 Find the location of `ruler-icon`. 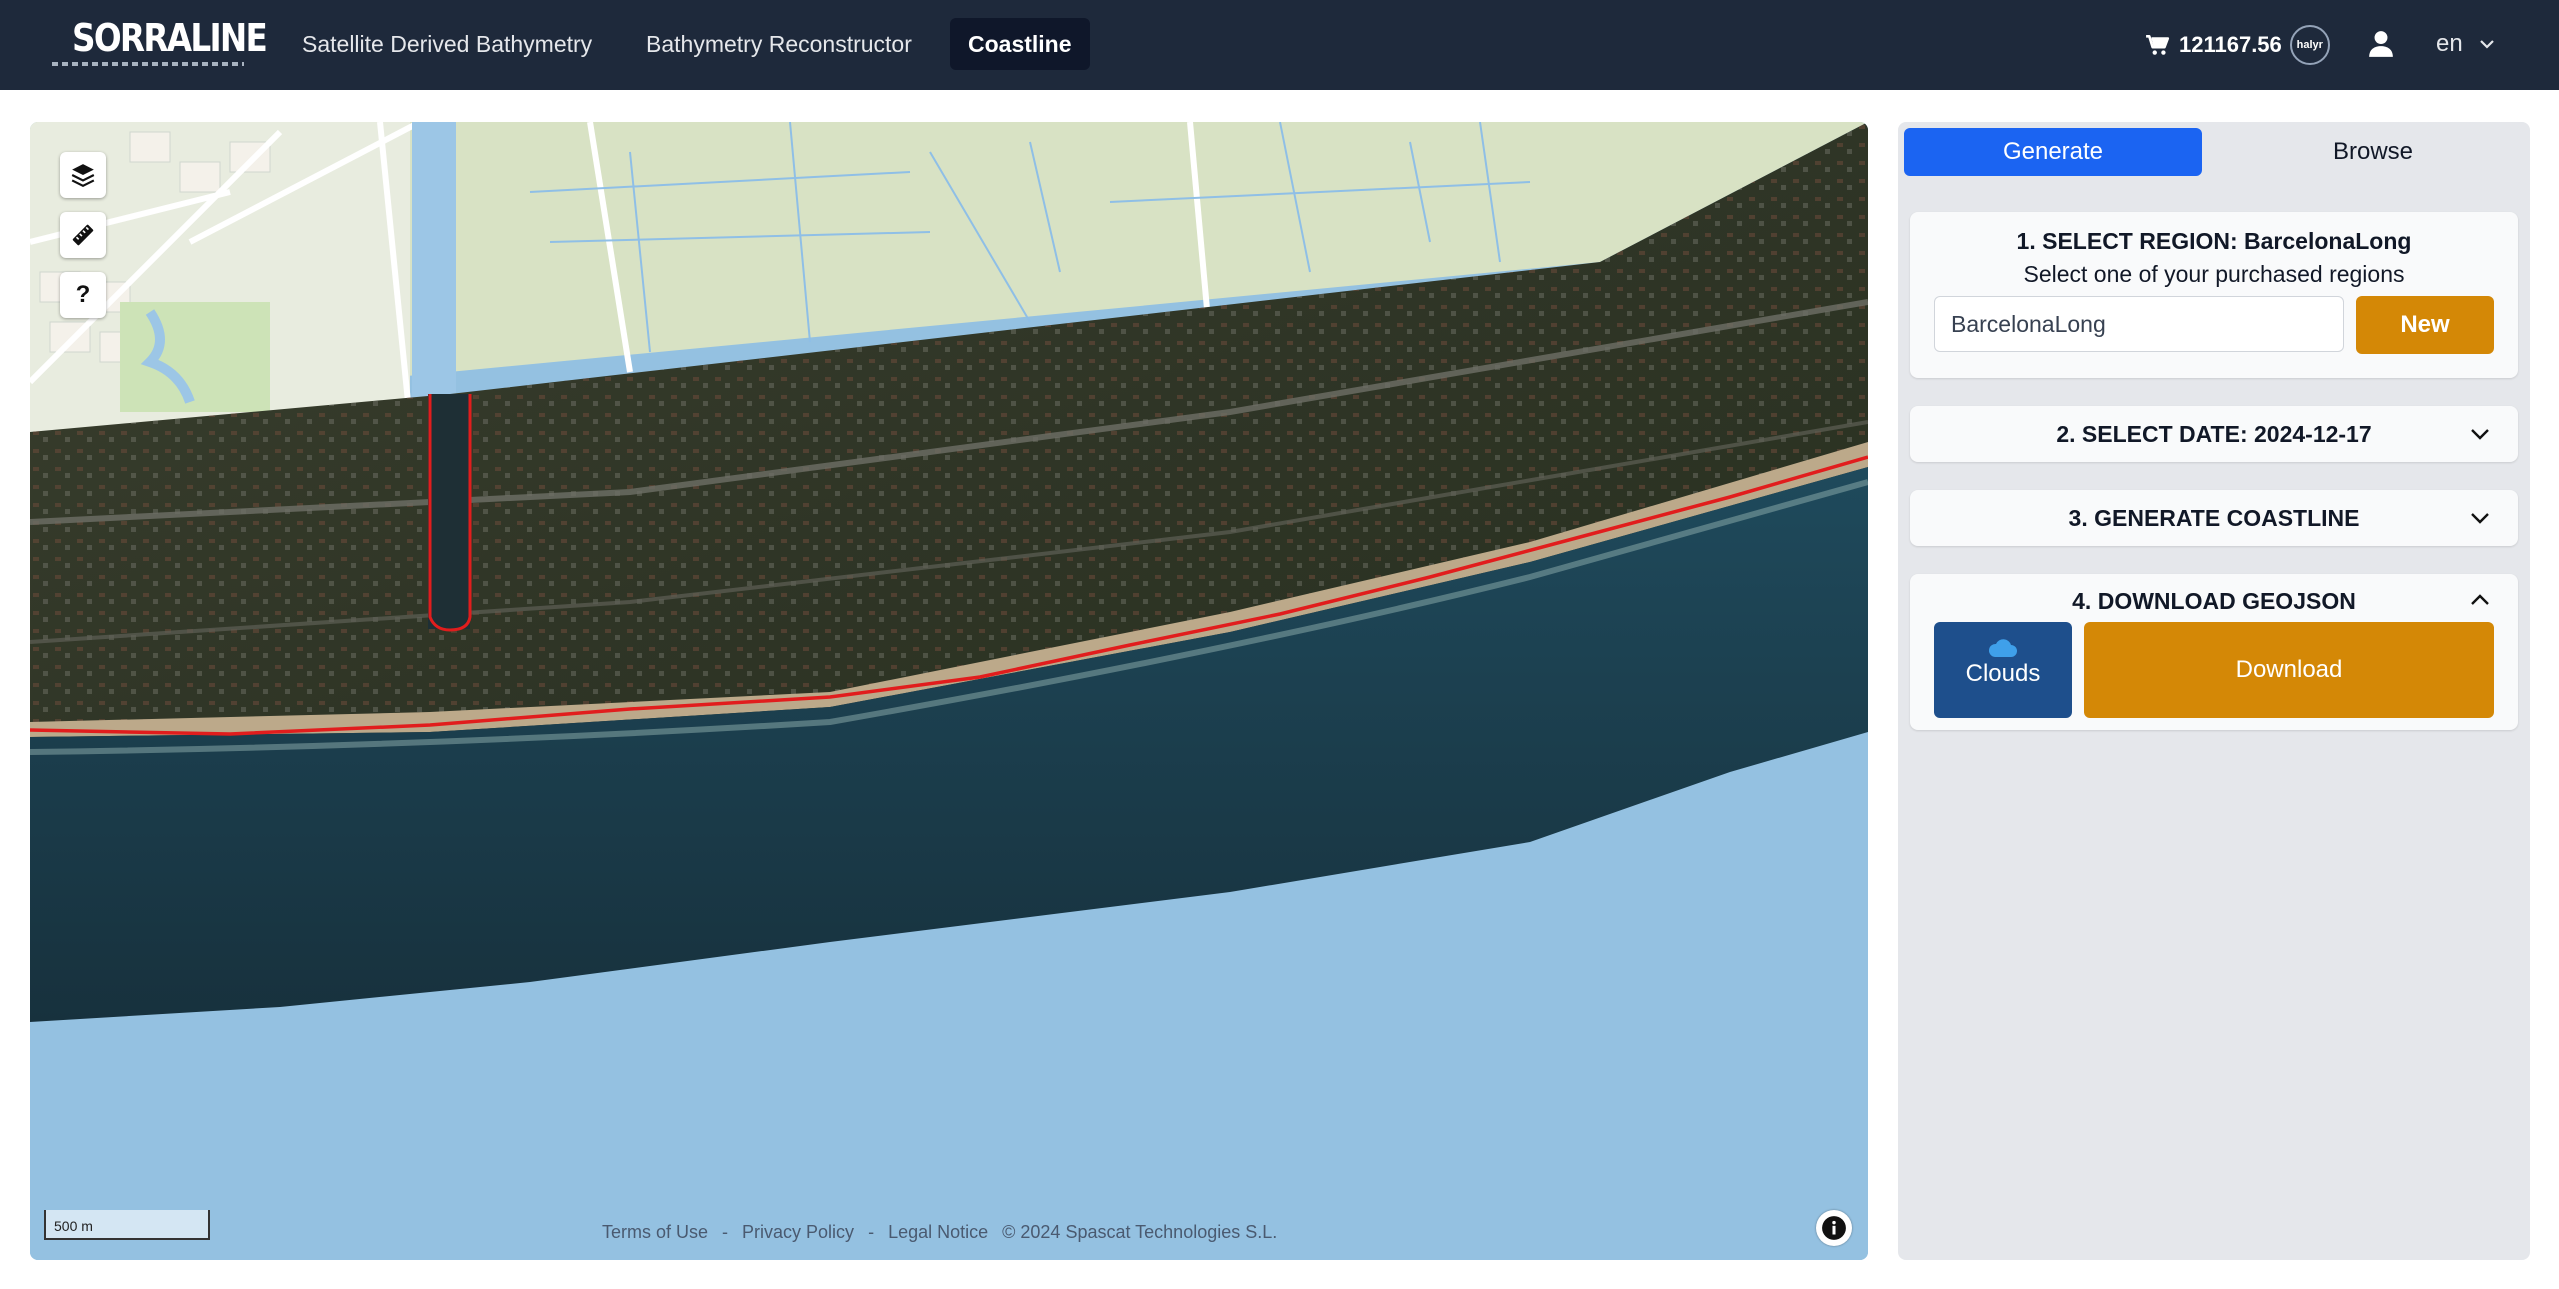

ruler-icon is located at coordinates (83, 235).